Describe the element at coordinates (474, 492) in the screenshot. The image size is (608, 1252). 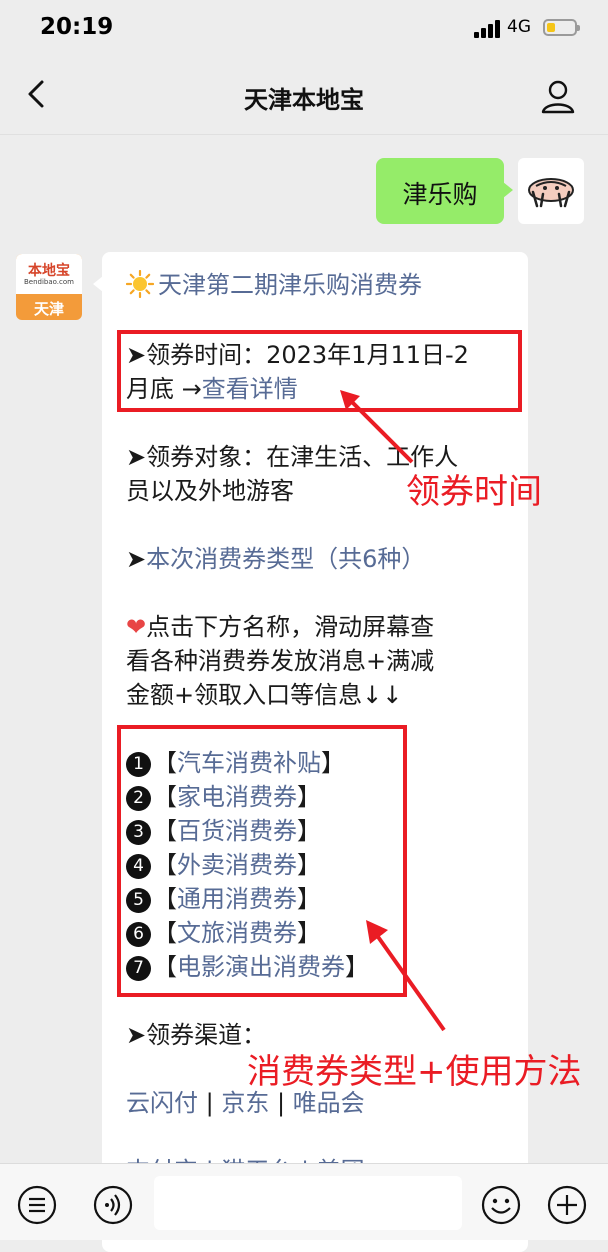
I see `time-annotation: 领券时间` at that location.